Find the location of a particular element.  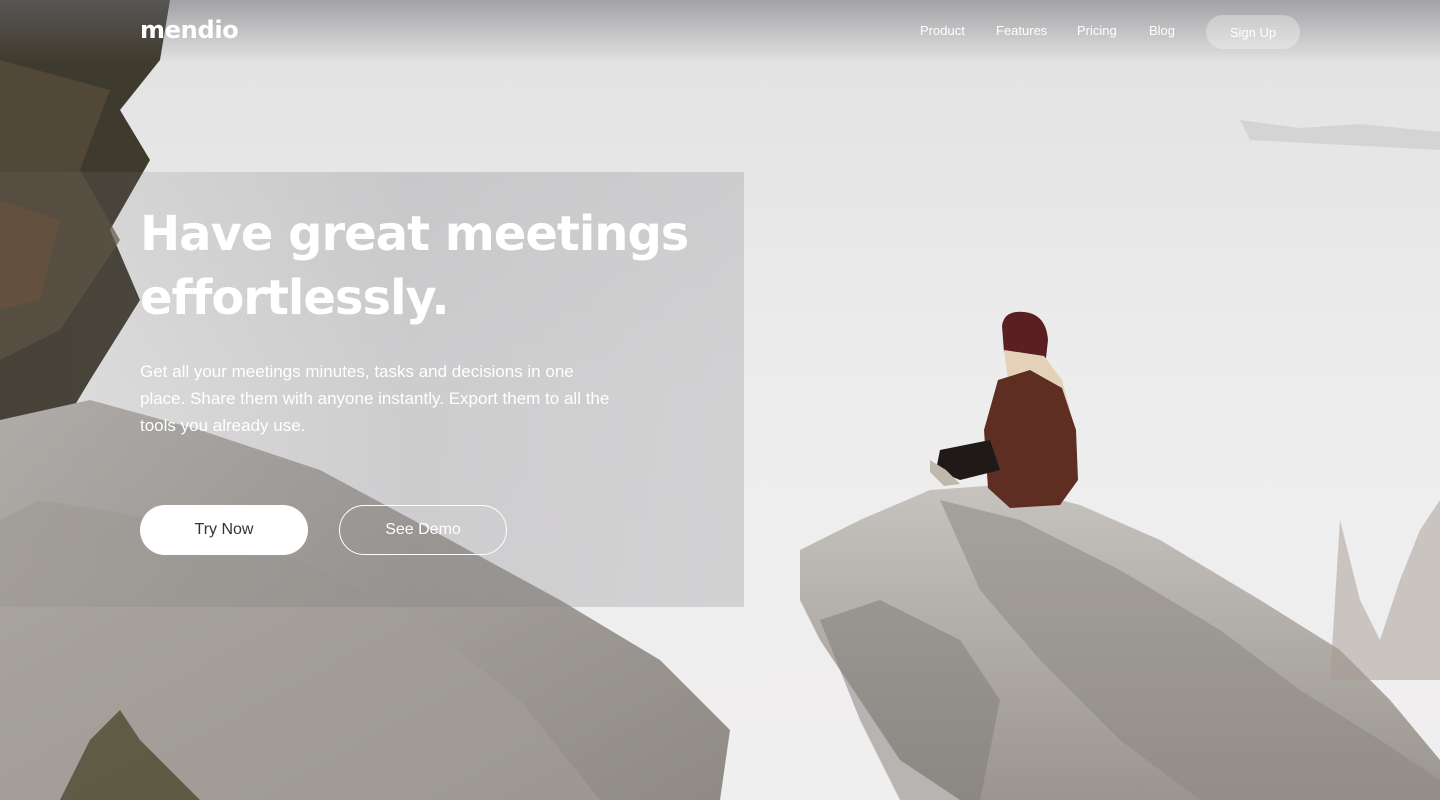

hero-headline: Have great meetings effortlessly. is located at coordinates (414, 266).